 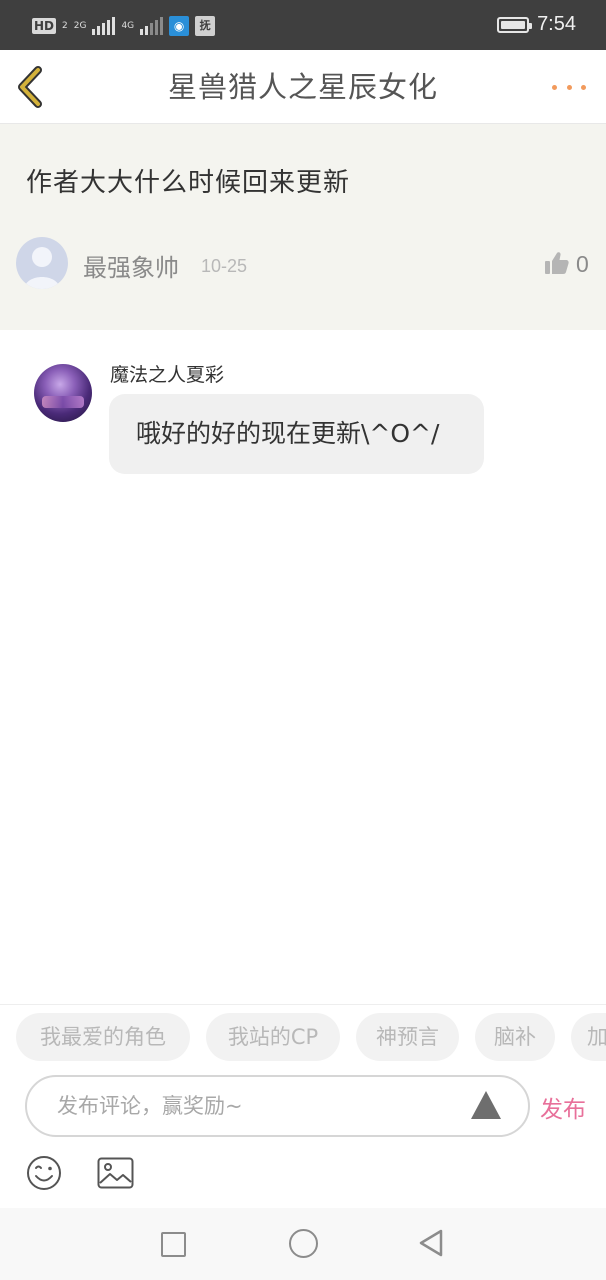 What do you see at coordinates (224, 266) in the screenshot?
I see `post-date: 10-25` at bounding box center [224, 266].